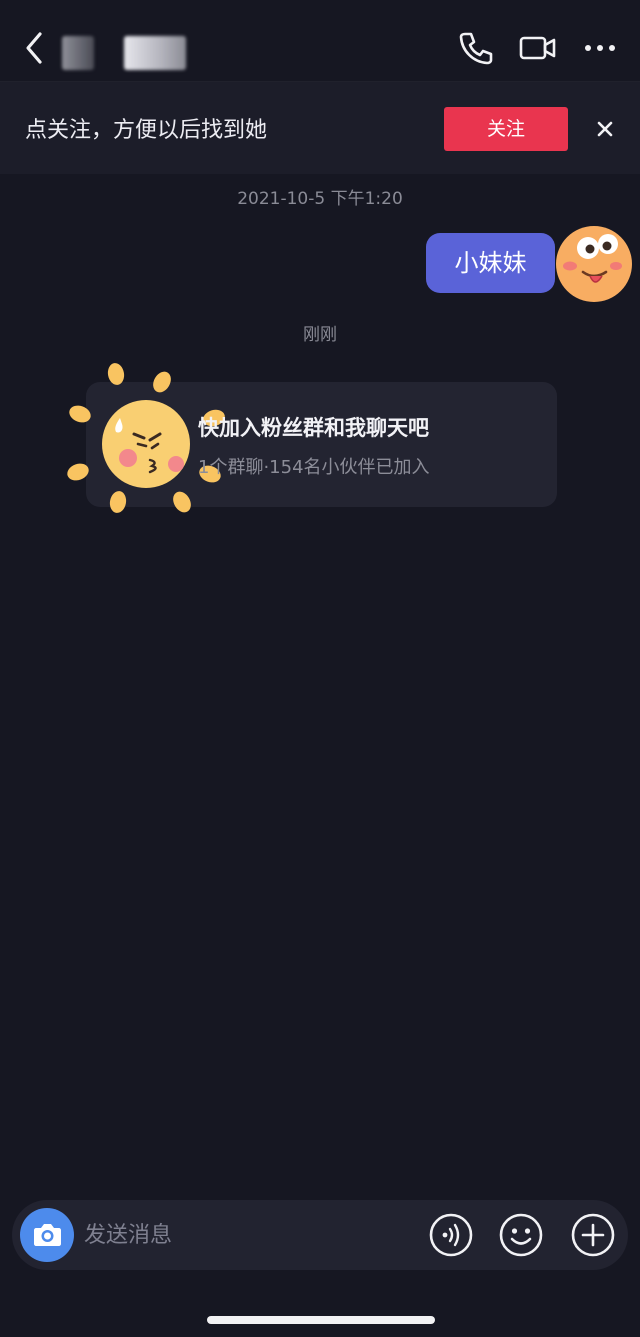  I want to click on more-options-button, so click(600, 48).